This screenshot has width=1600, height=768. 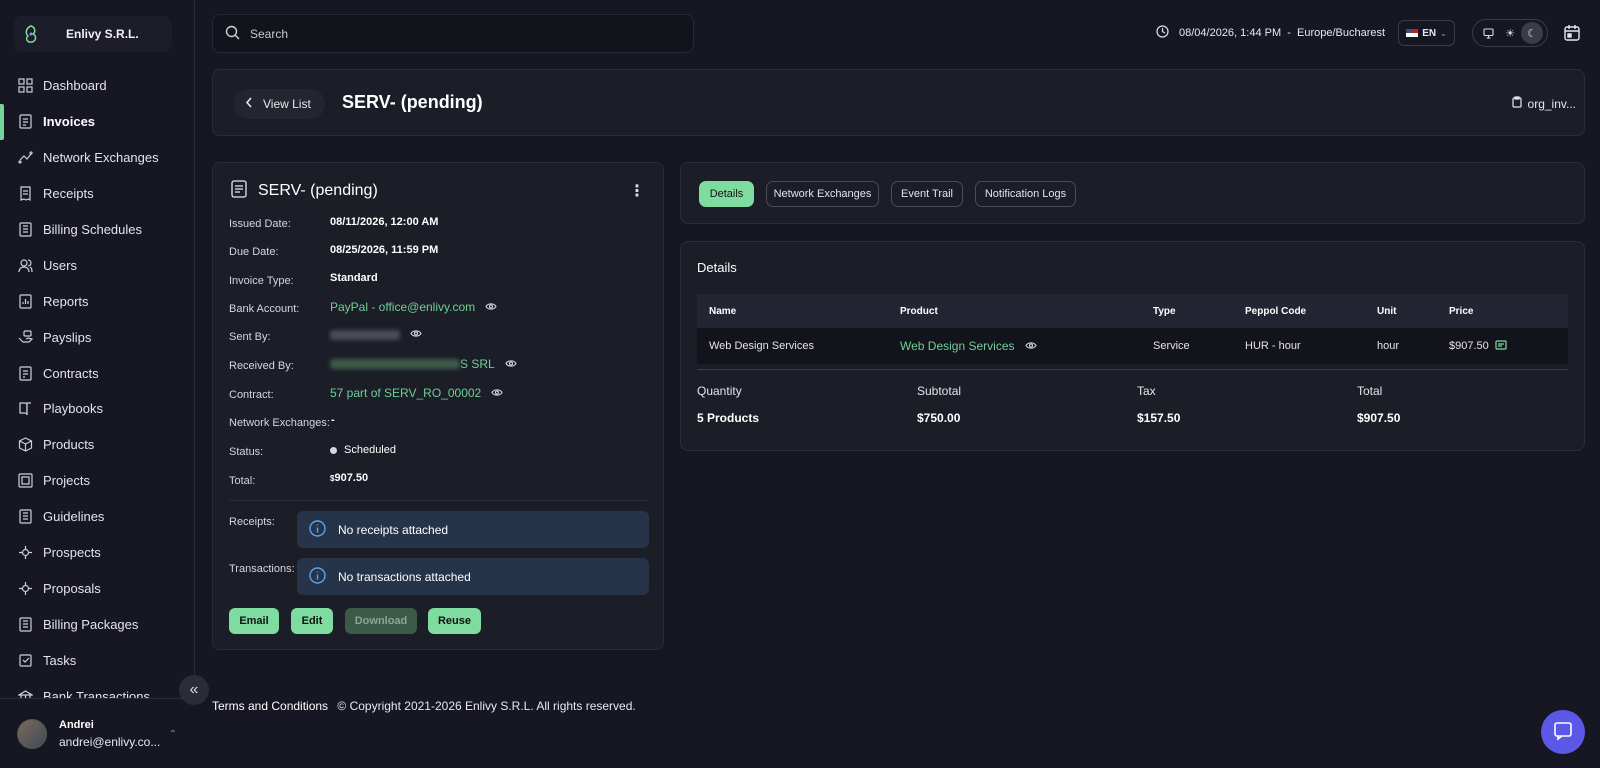 I want to click on sidebar-item-billing-schedules: Billing Schedules, so click(x=97, y=230).